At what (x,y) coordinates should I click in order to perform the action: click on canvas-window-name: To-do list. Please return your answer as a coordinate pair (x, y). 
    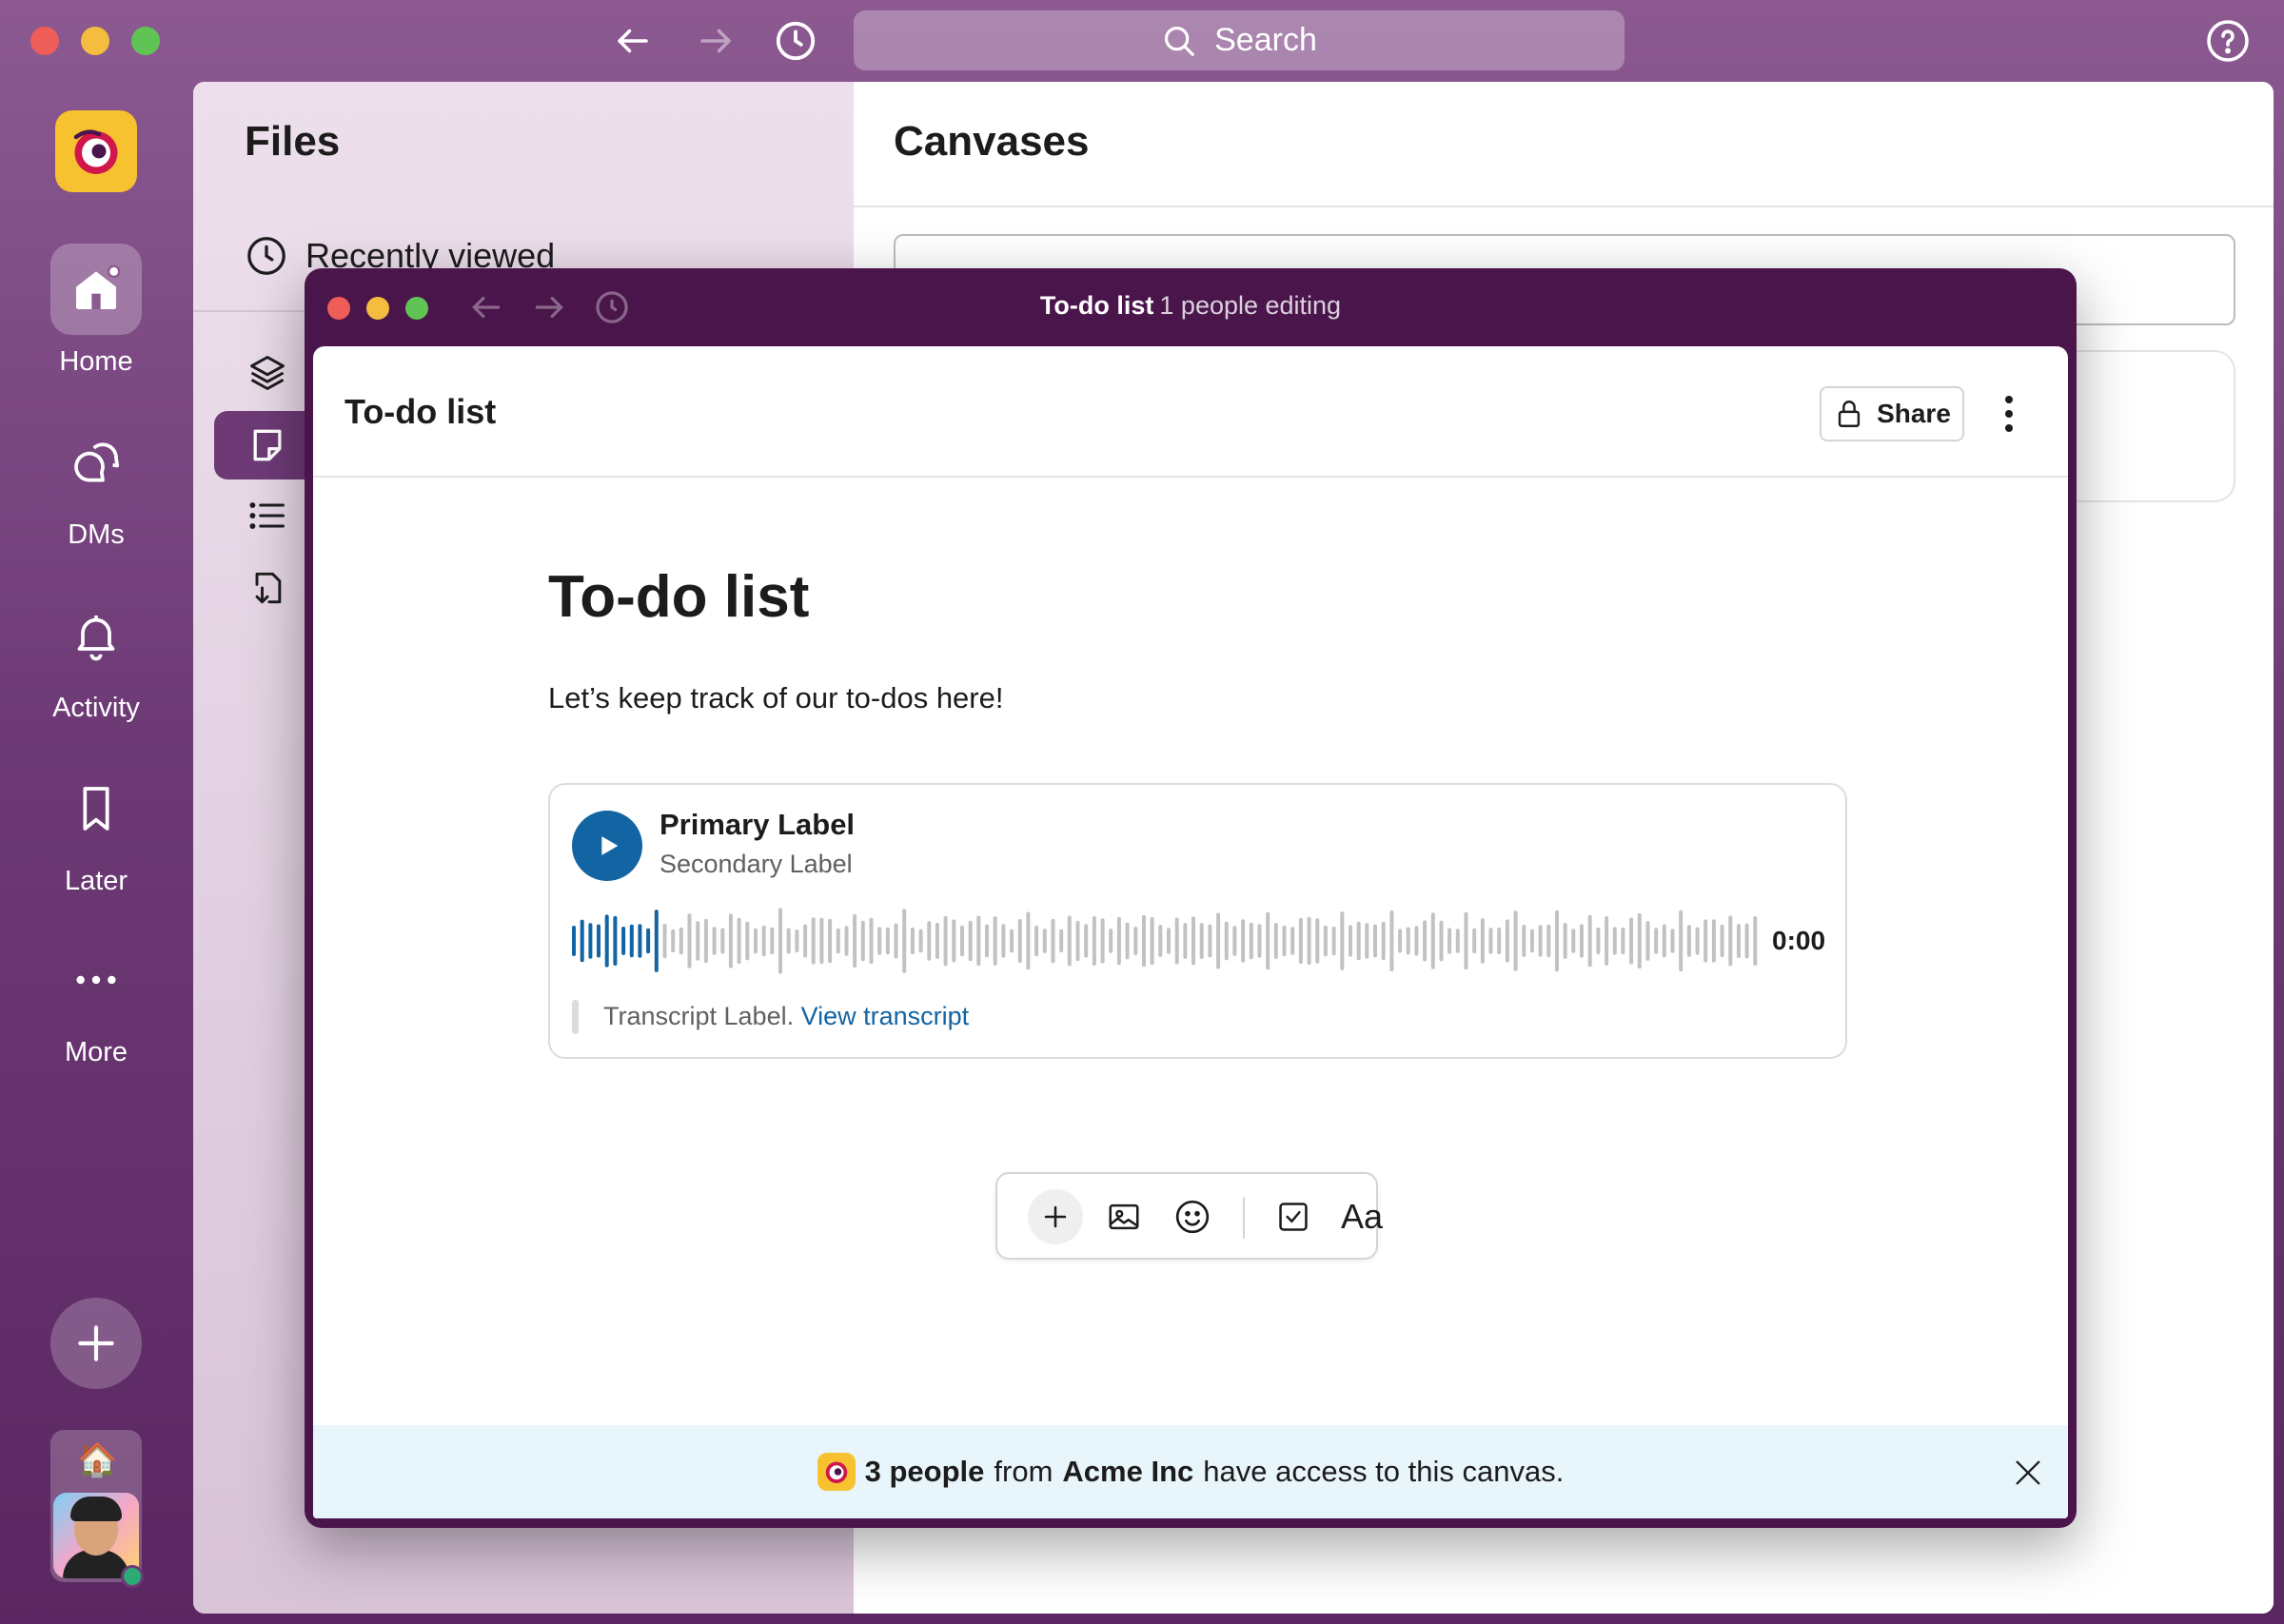
    Looking at the image, I should click on (1096, 305).